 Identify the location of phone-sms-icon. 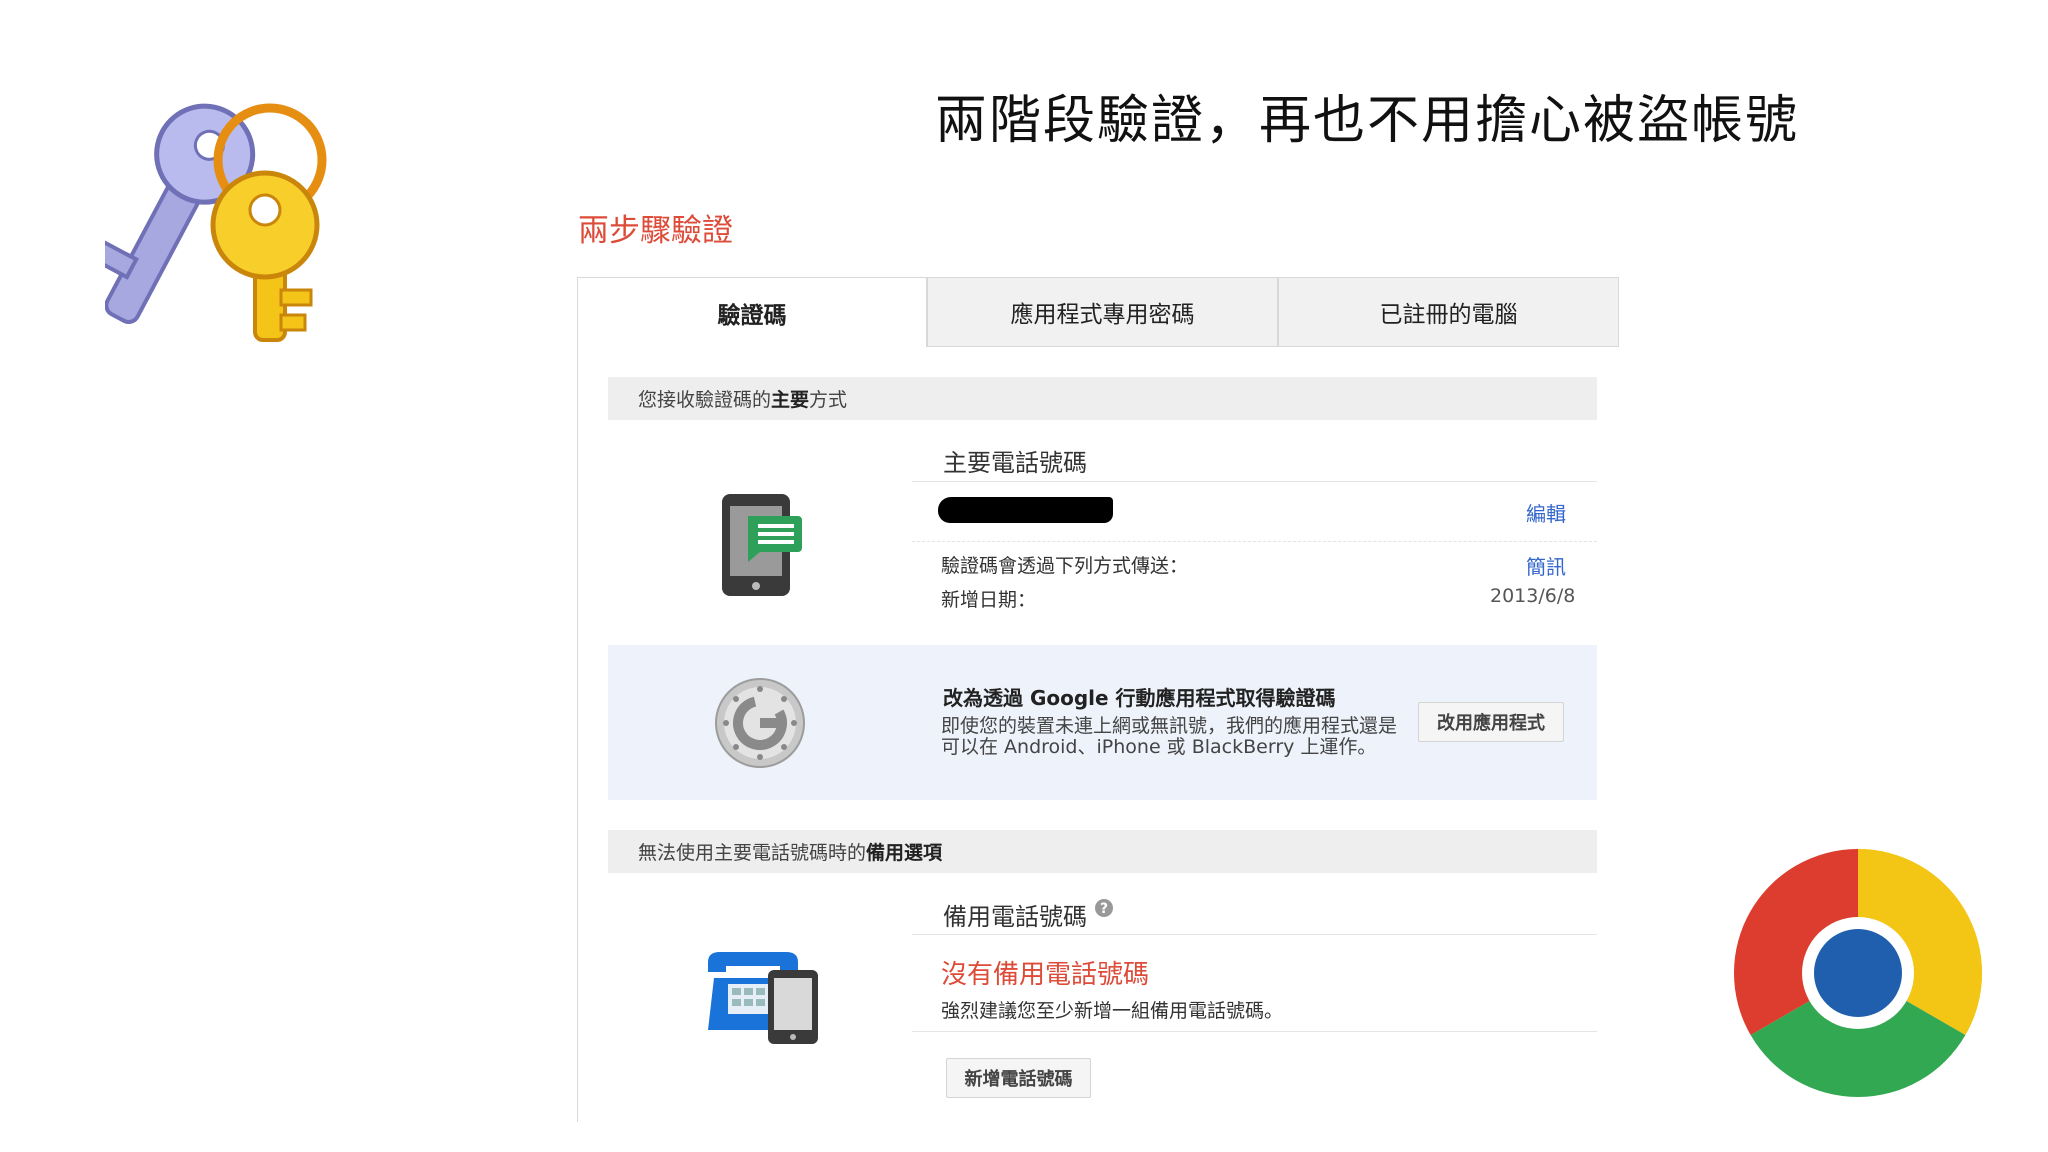
(762, 545).